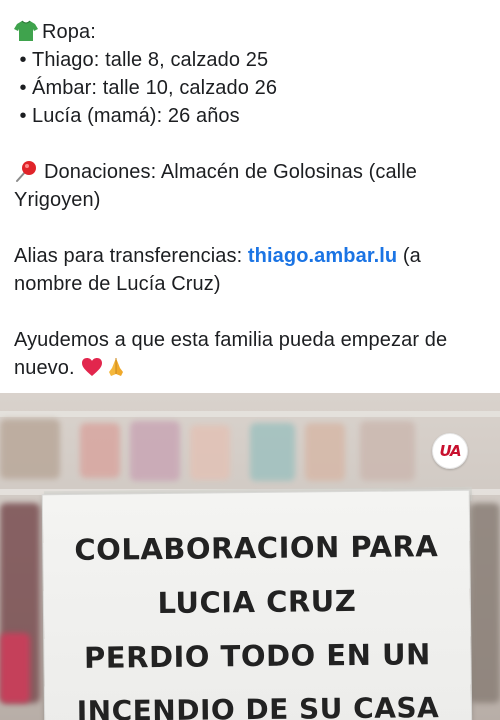  Describe the element at coordinates (257, 602) in the screenshot. I see `sign-line: LUCIA CRUZ` at that location.